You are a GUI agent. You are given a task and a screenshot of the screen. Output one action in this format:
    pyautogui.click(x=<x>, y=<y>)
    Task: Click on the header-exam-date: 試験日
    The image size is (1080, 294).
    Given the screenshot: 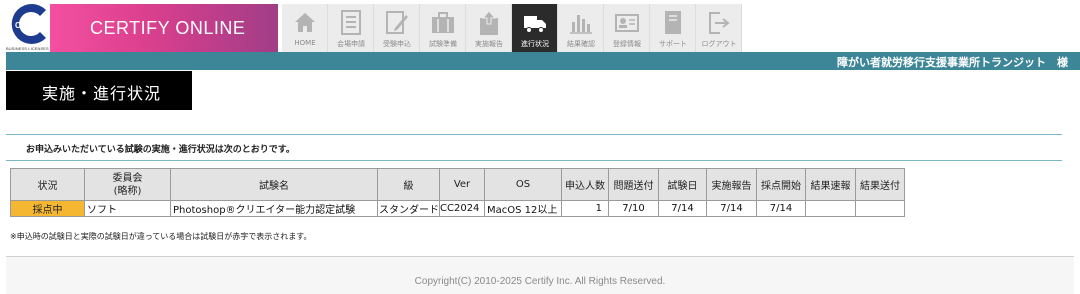 What is the action you would take?
    pyautogui.click(x=682, y=184)
    